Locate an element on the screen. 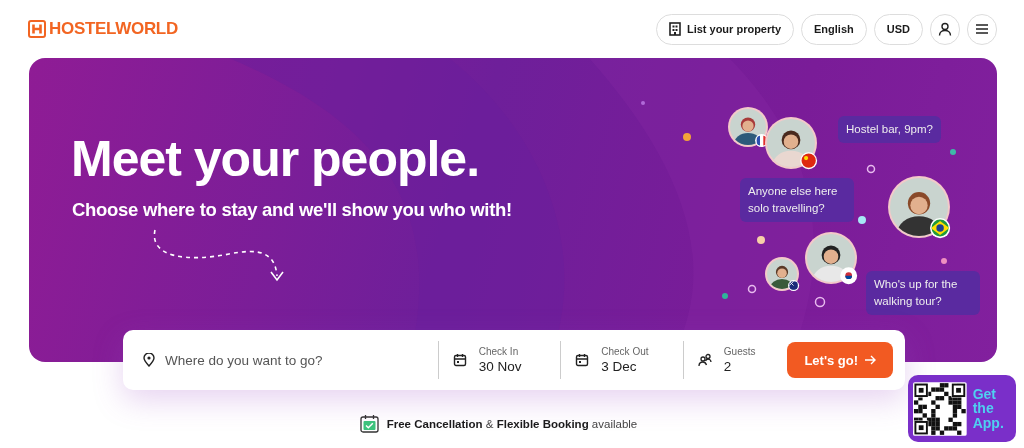 The width and height of the screenshot is (1024, 448). destination-field: Where do you want to go? is located at coordinates (295, 360).